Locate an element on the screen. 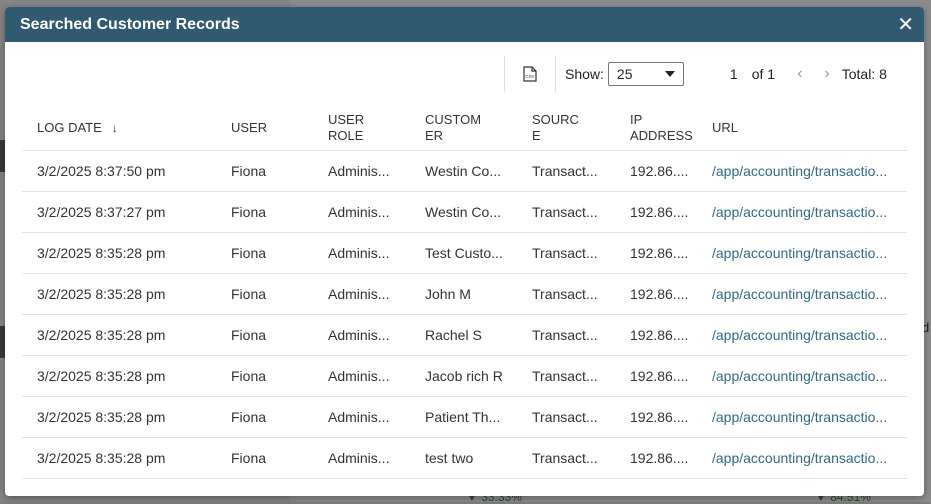 The width and height of the screenshot is (931, 504). column-header-user-role: USER ROLE is located at coordinates (361, 128).